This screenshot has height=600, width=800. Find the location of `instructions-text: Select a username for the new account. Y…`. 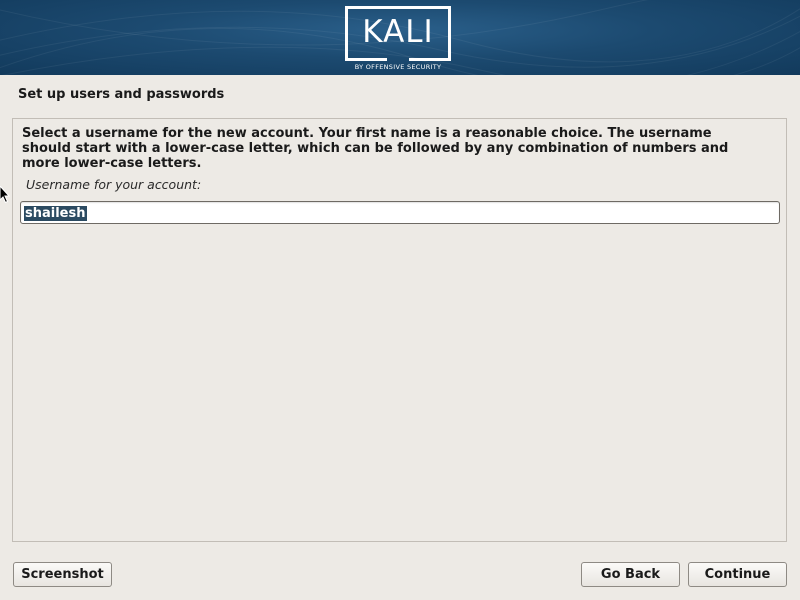

instructions-text: Select a username for the new account. Y… is located at coordinates (375, 148).